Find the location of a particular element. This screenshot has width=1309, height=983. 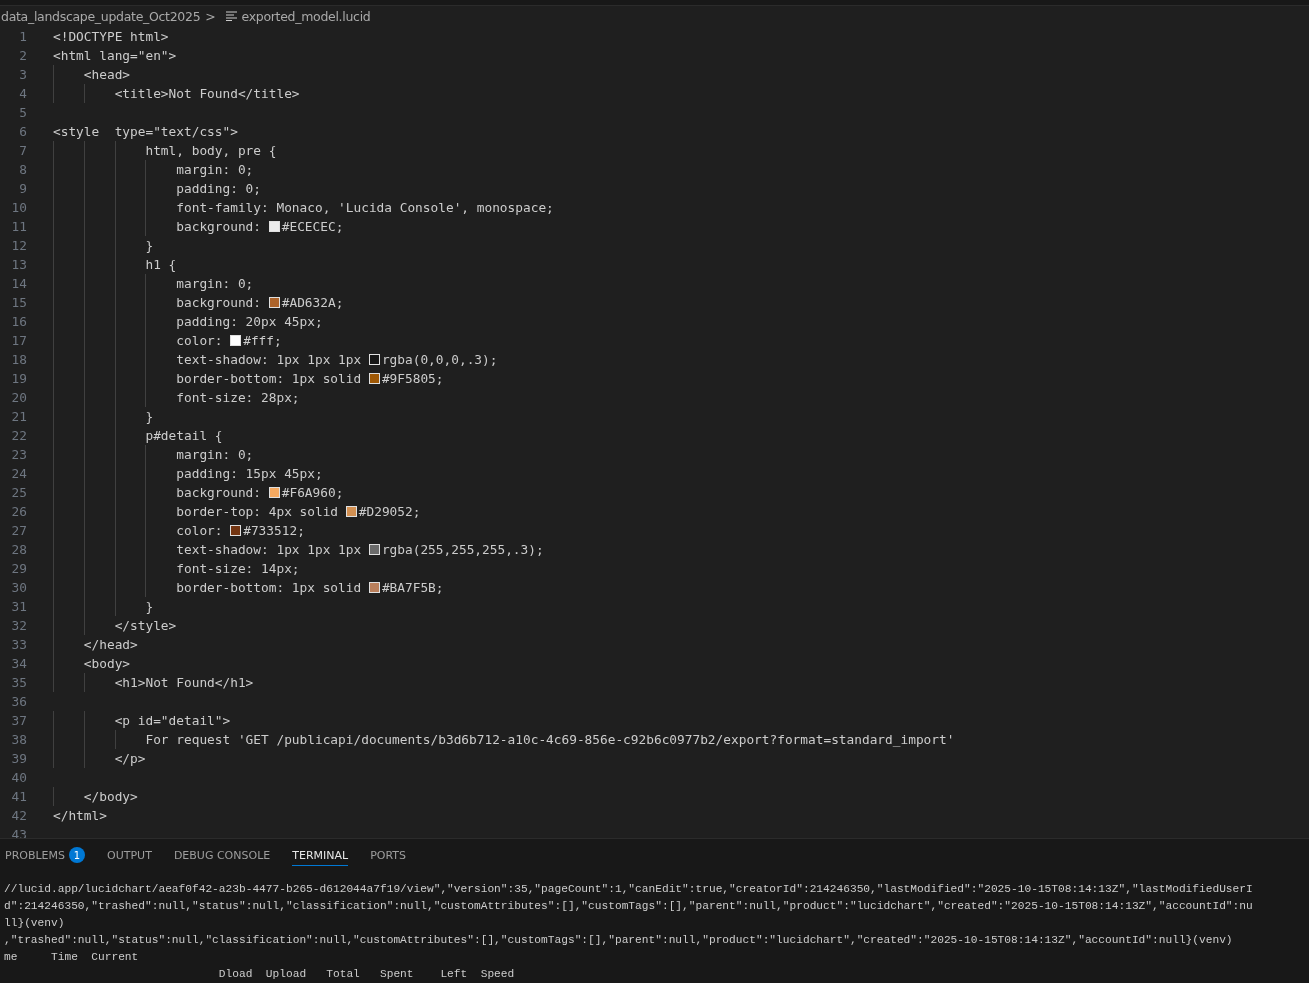

code-text: <h1>Not Found</h1> is located at coordinates (183, 683).